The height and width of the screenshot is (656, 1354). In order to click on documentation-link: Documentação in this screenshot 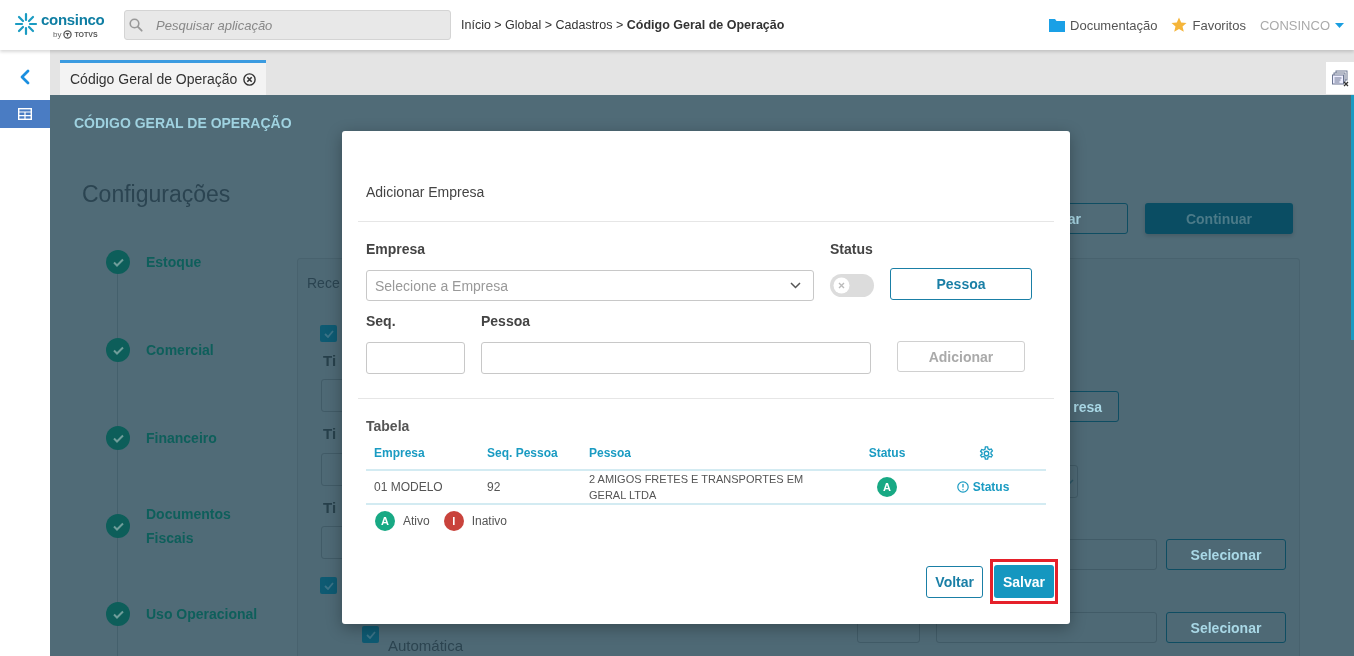, I will do `click(1103, 25)`.